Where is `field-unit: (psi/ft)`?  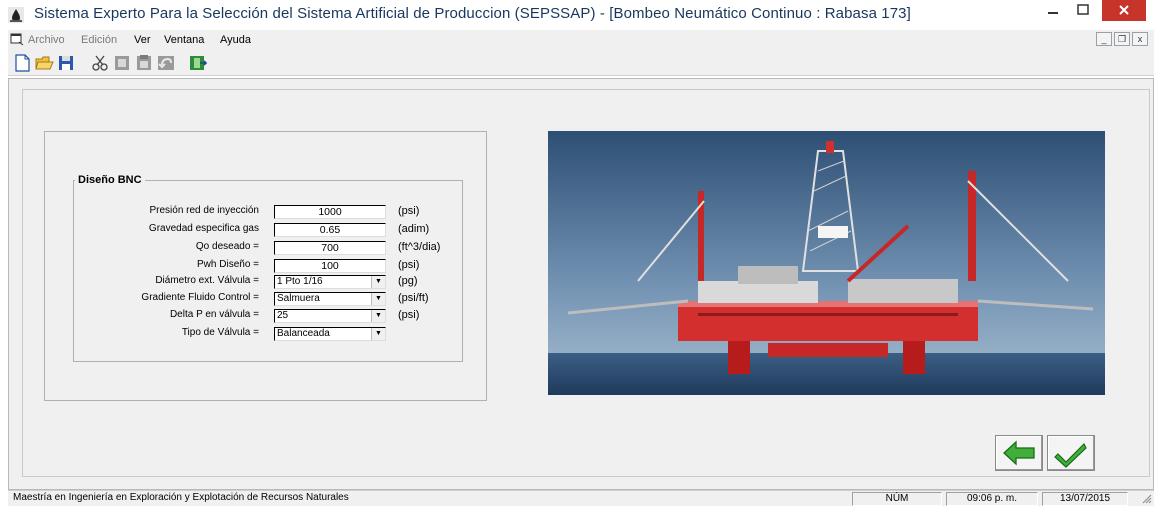 field-unit: (psi/ft) is located at coordinates (413, 298).